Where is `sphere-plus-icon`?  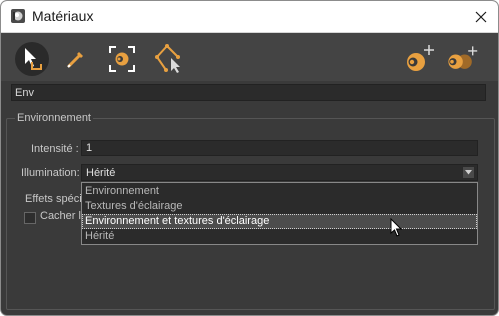
sphere-plus-icon is located at coordinates (420, 58).